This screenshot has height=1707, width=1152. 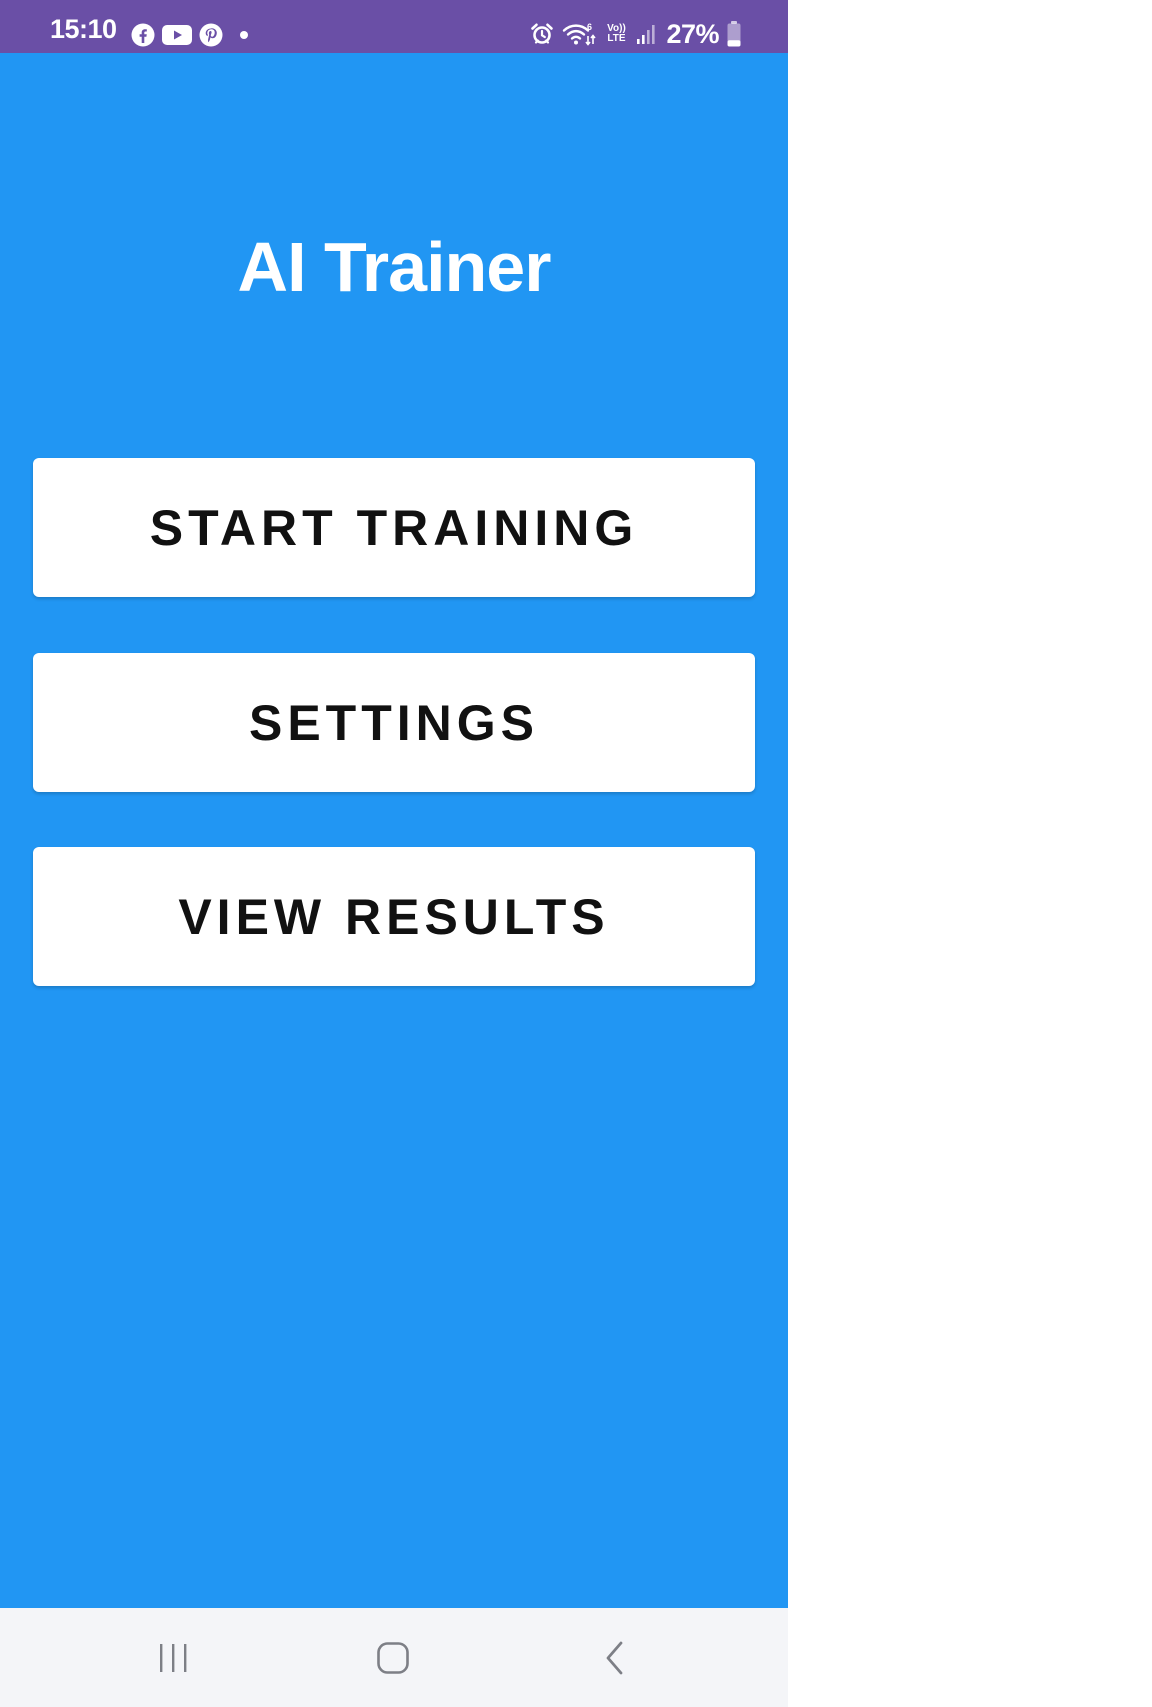 I want to click on navigation-bar, so click(x=394, y=1657).